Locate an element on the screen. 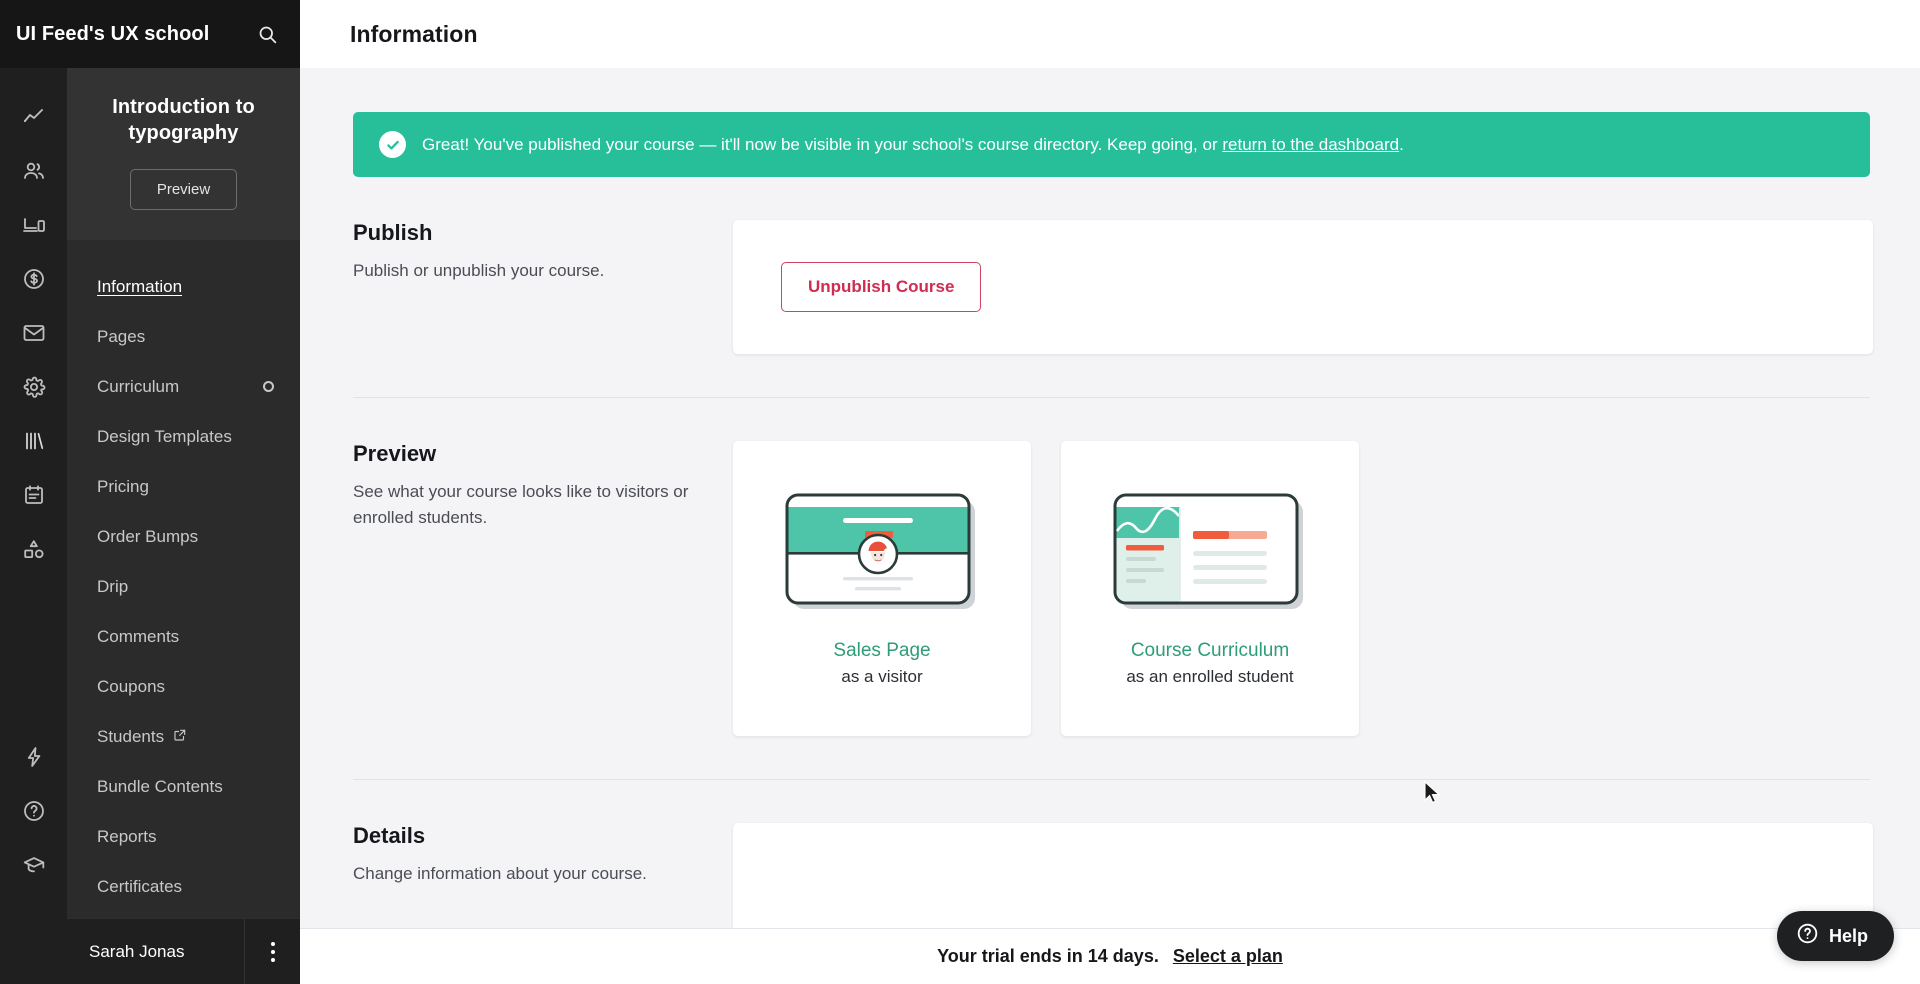  user-footer: Sarah Jonas is located at coordinates (183, 951).